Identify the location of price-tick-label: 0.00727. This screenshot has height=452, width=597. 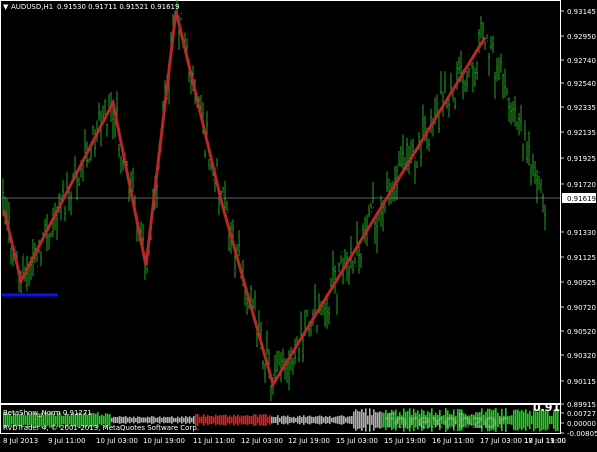
(581, 414).